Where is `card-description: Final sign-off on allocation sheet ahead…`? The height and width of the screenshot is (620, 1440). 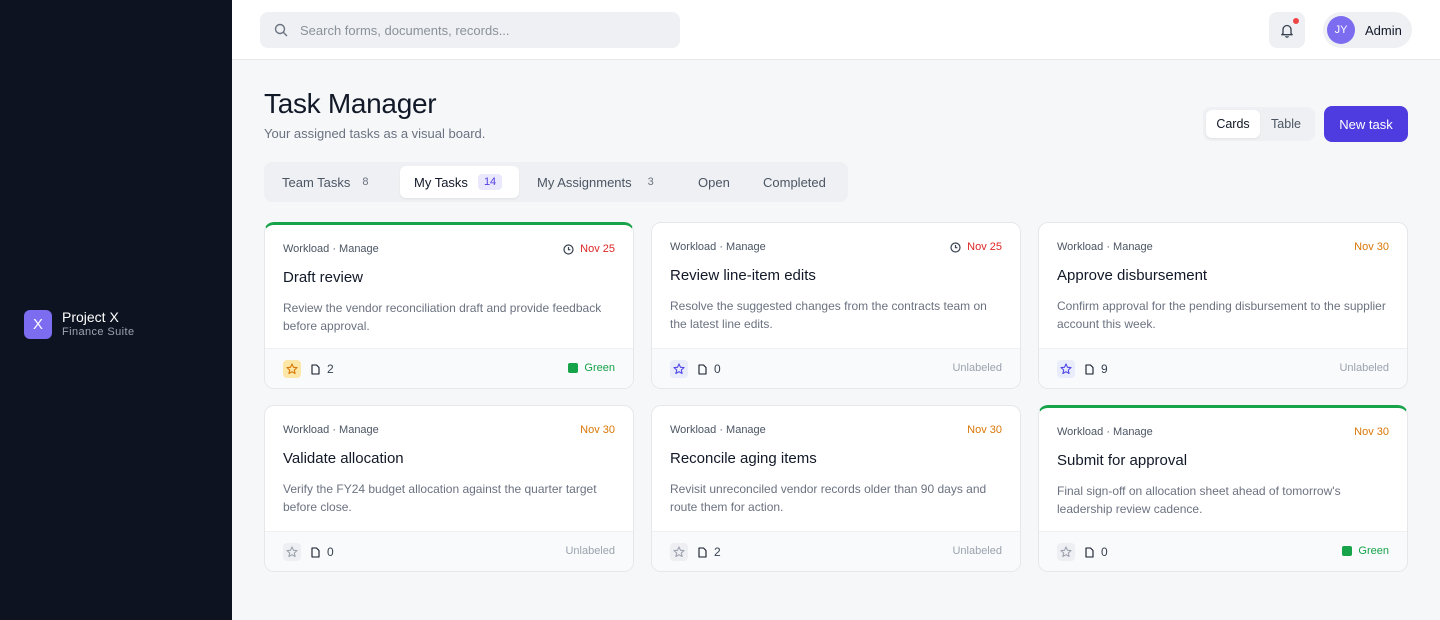 card-description: Final sign-off on allocation sheet ahead… is located at coordinates (1199, 500).